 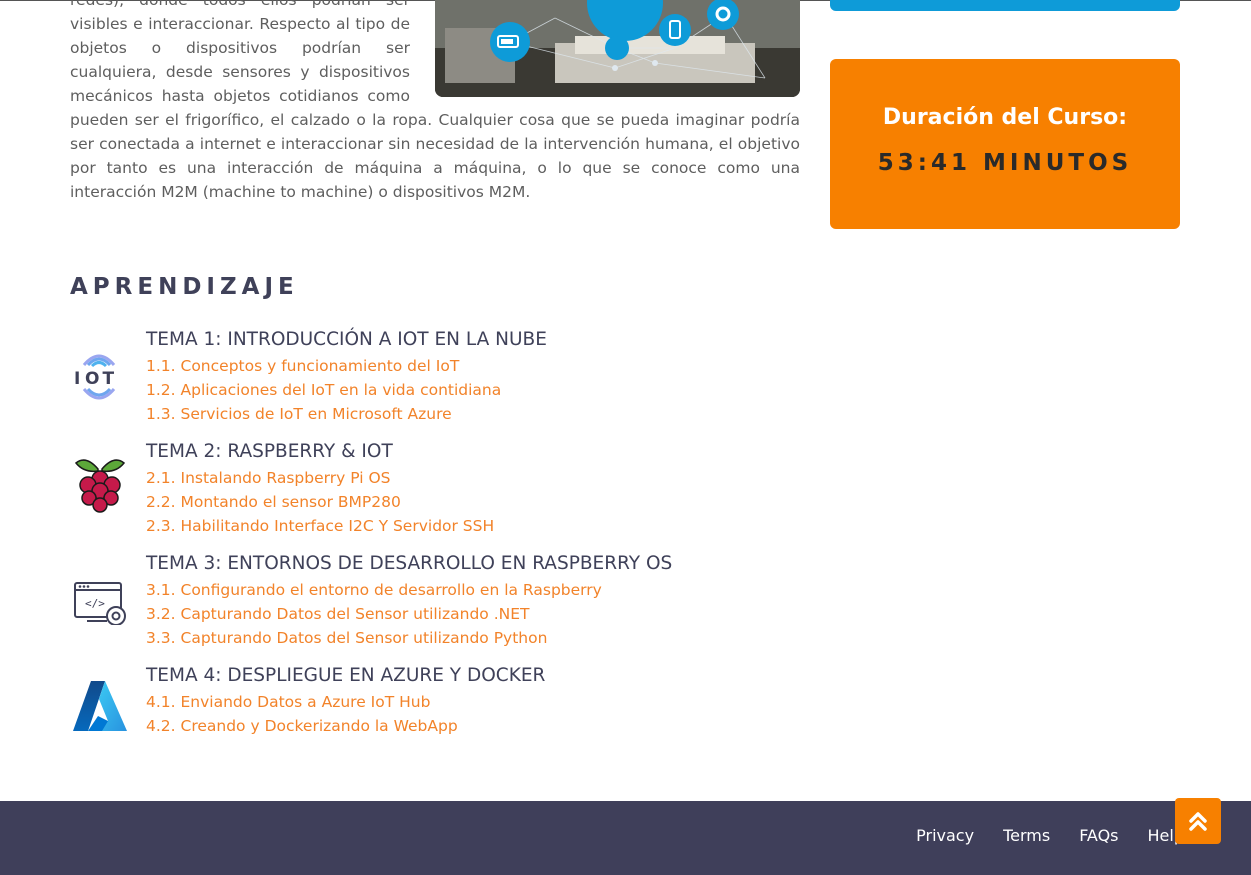 I want to click on course-duration-card: Duración del Curso: 53:41 MINUTOS, so click(x=1005, y=144).